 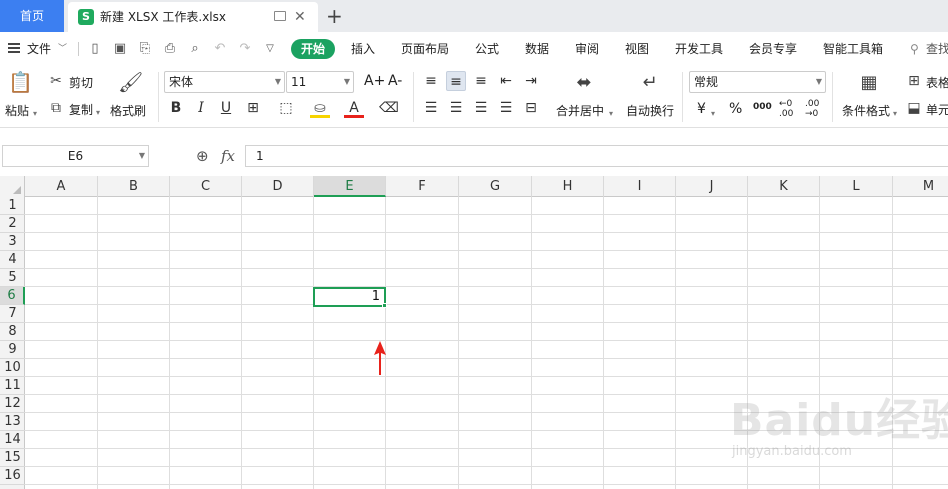 What do you see at coordinates (354, 108) in the screenshot?
I see `font-color-icon: A` at bounding box center [354, 108].